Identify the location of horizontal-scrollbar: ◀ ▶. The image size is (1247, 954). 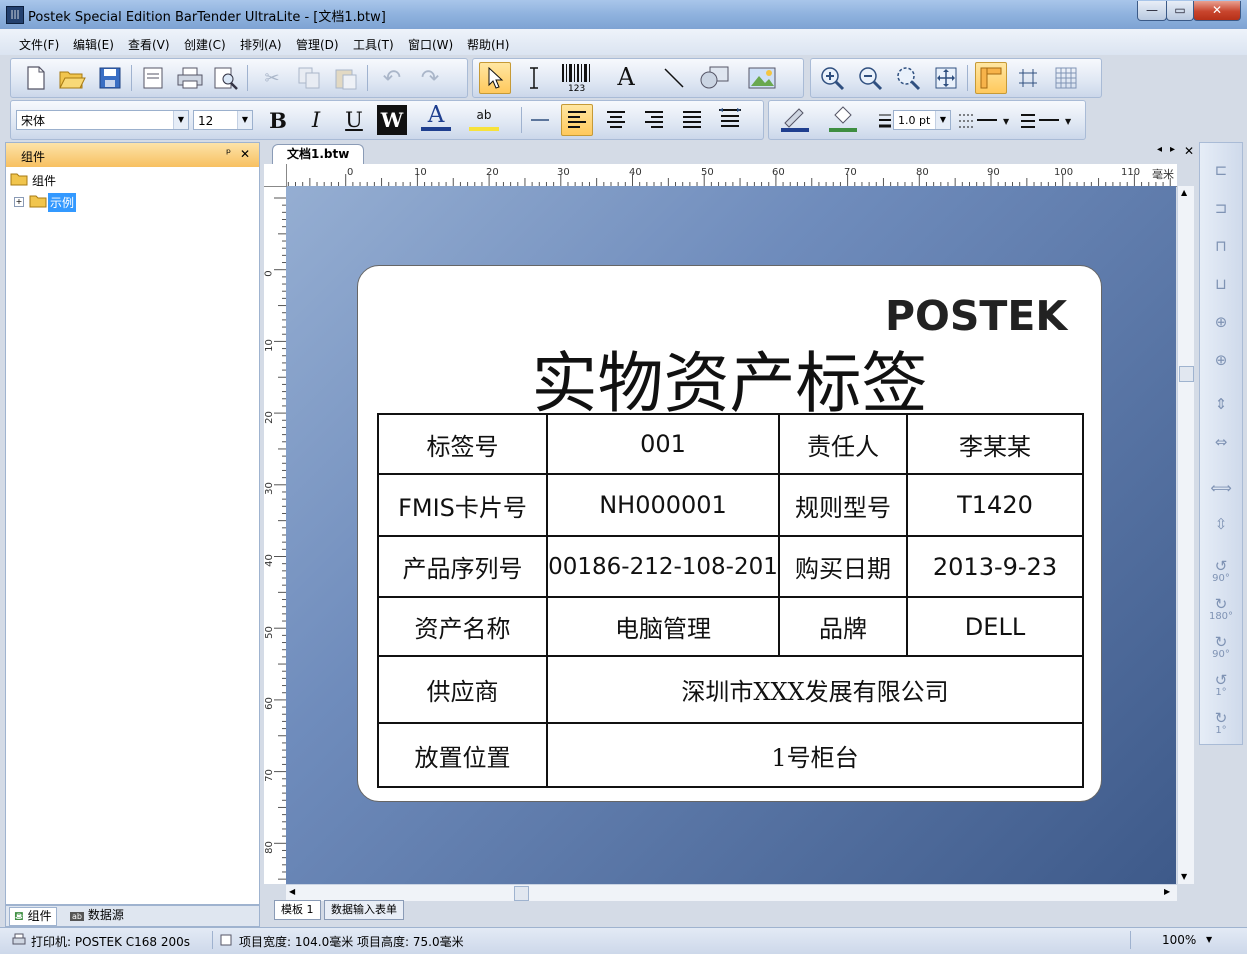
(731, 892).